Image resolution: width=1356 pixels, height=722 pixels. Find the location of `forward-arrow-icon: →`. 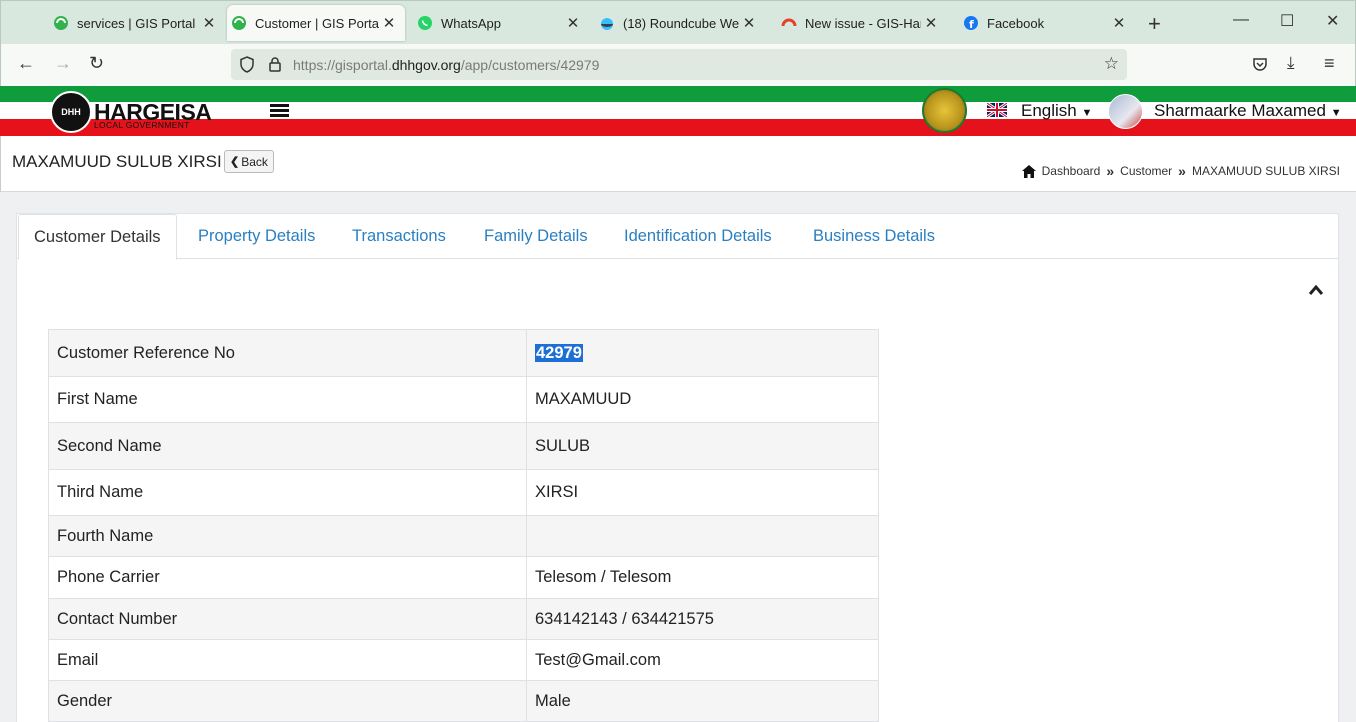

forward-arrow-icon: → is located at coordinates (63, 63).